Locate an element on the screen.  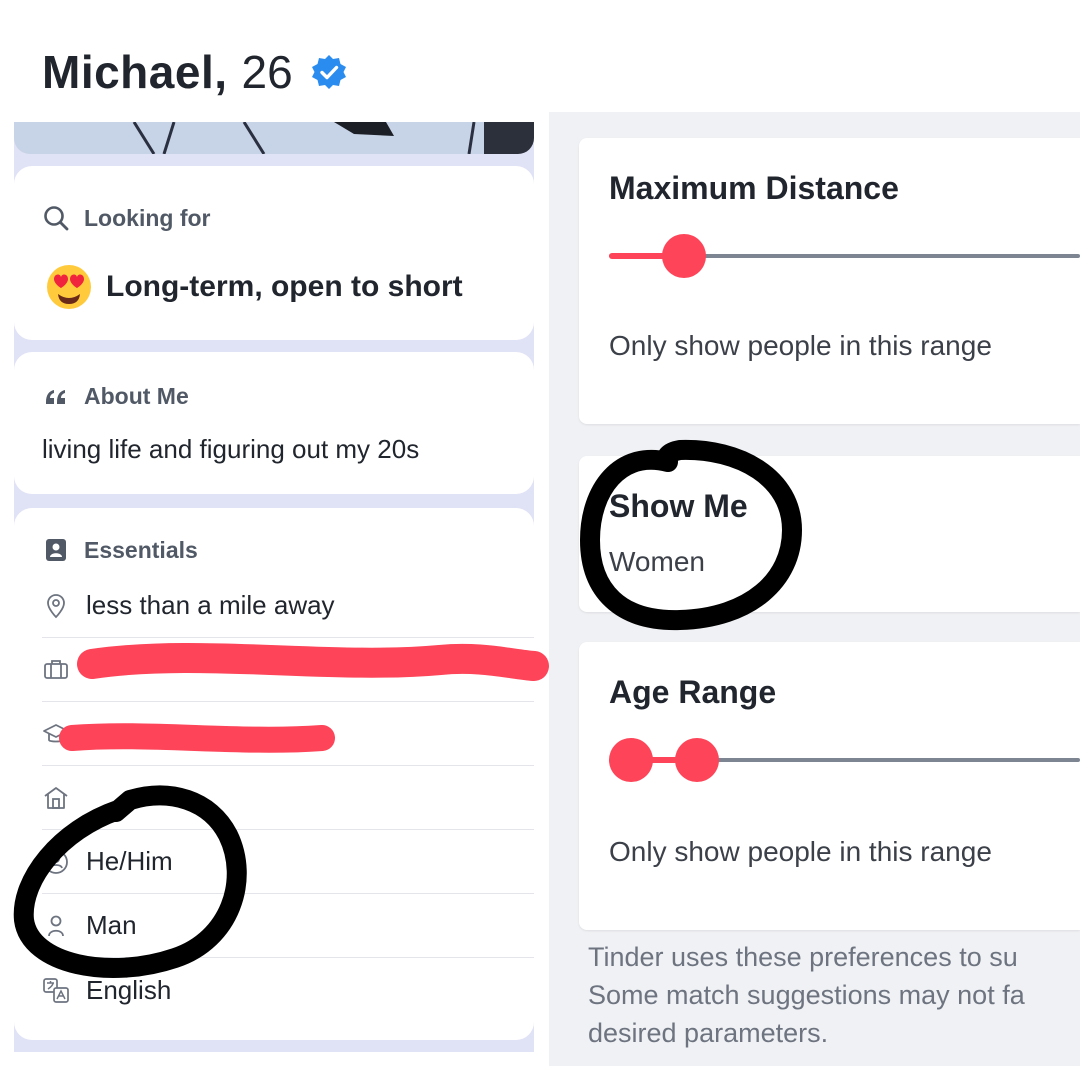
graduation-cap-icon is located at coordinates (56, 732).